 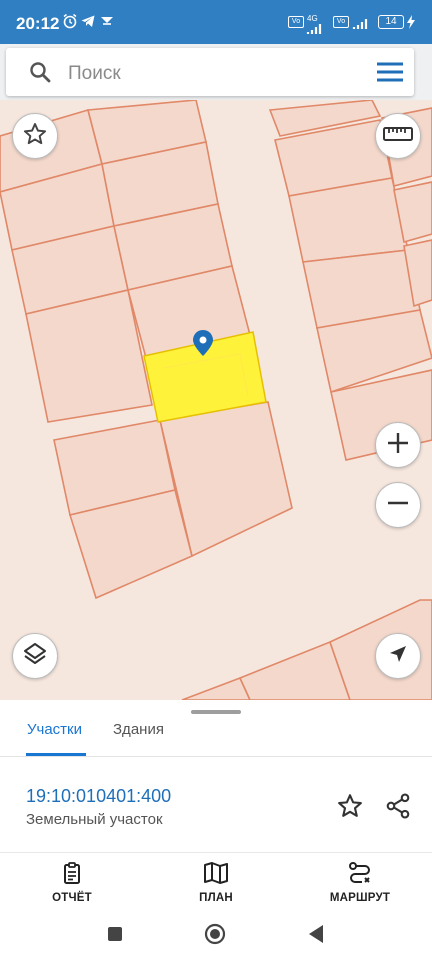 I want to click on status-bar: 20:12 Vo 4G Vo 14, so click(x=216, y=22).